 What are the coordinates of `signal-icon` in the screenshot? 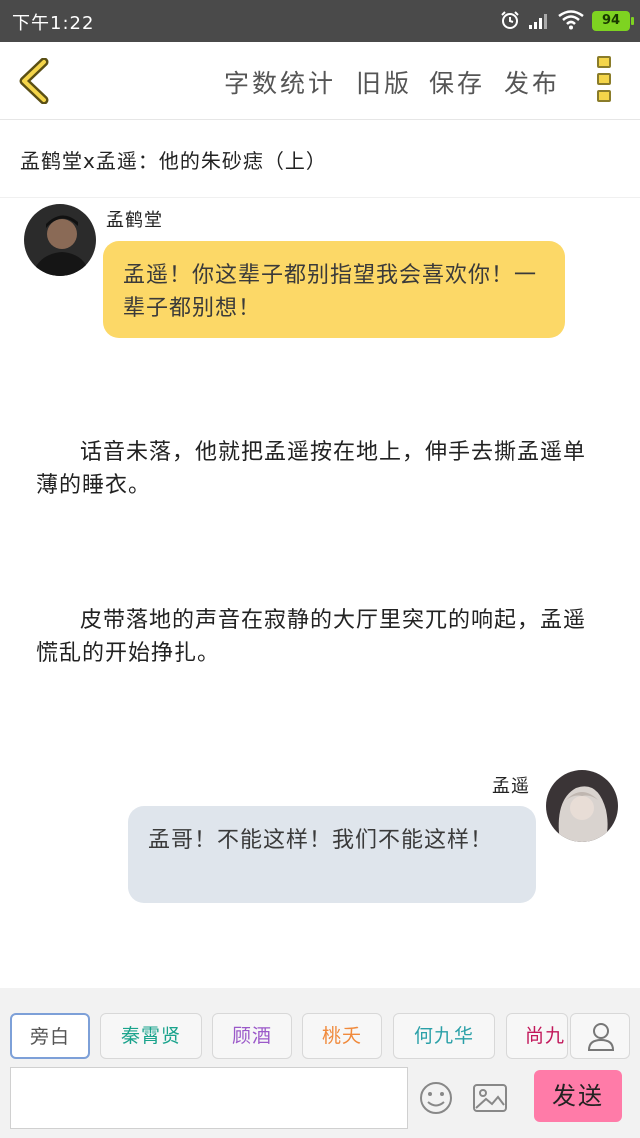 It's located at (540, 23).